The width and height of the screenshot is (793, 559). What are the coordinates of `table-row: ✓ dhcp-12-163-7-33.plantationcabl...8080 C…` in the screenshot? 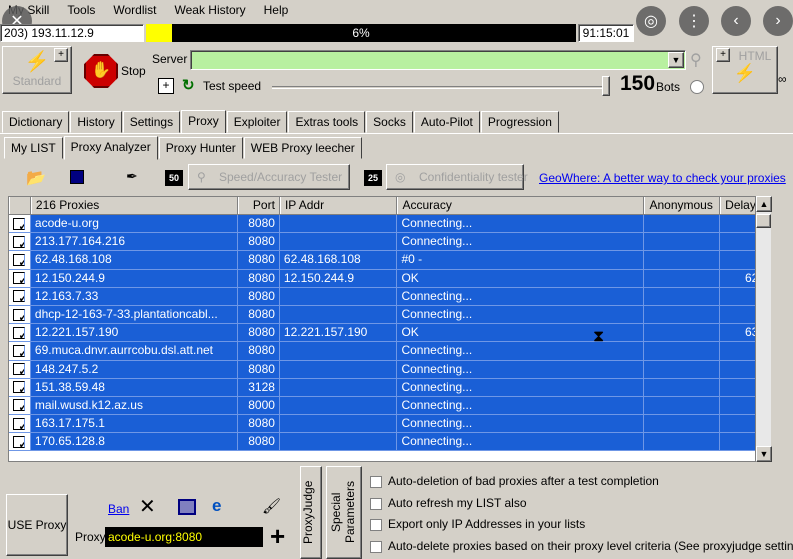 It's located at (389, 315).